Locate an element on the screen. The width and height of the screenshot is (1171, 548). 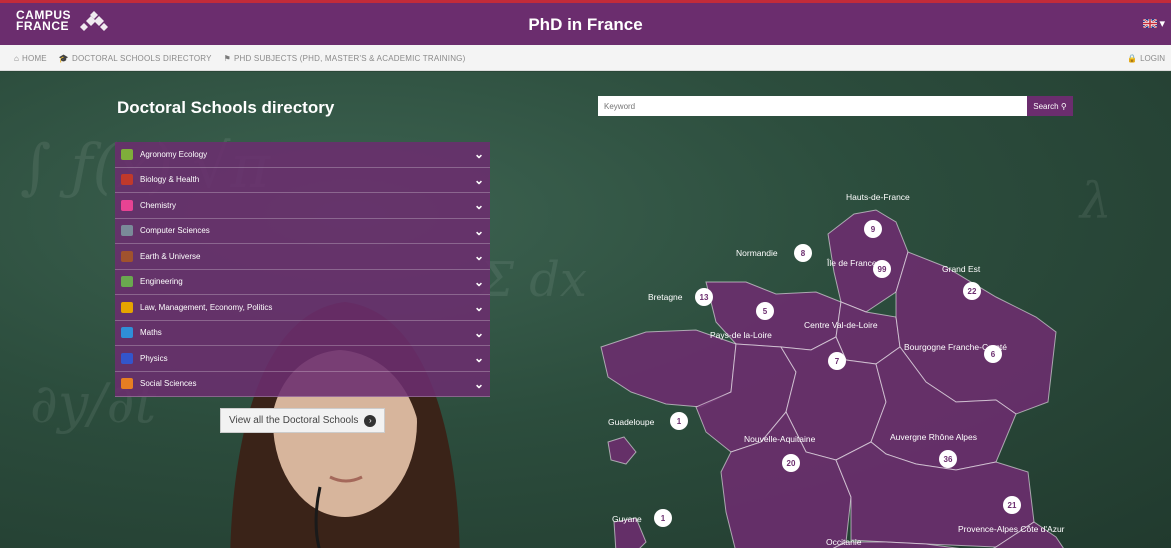
region-count-badge: 21 is located at coordinates (1012, 505).